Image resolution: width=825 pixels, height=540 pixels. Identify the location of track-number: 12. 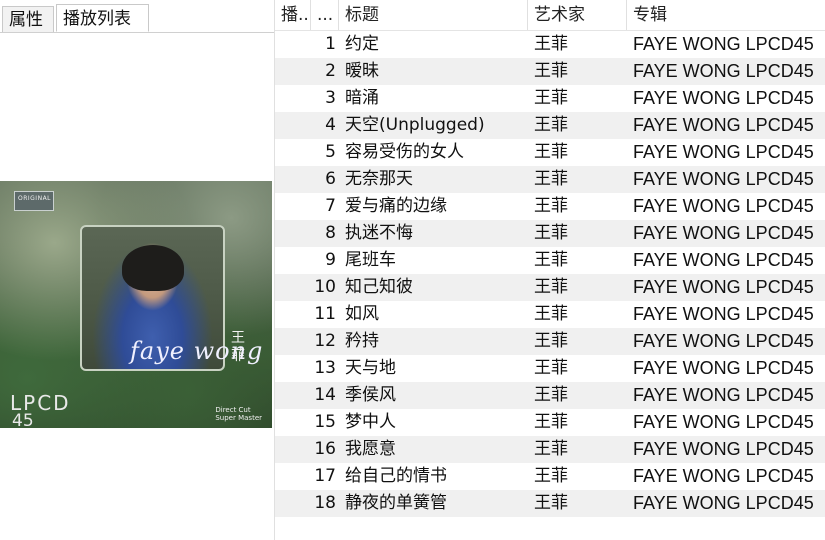
(325, 341).